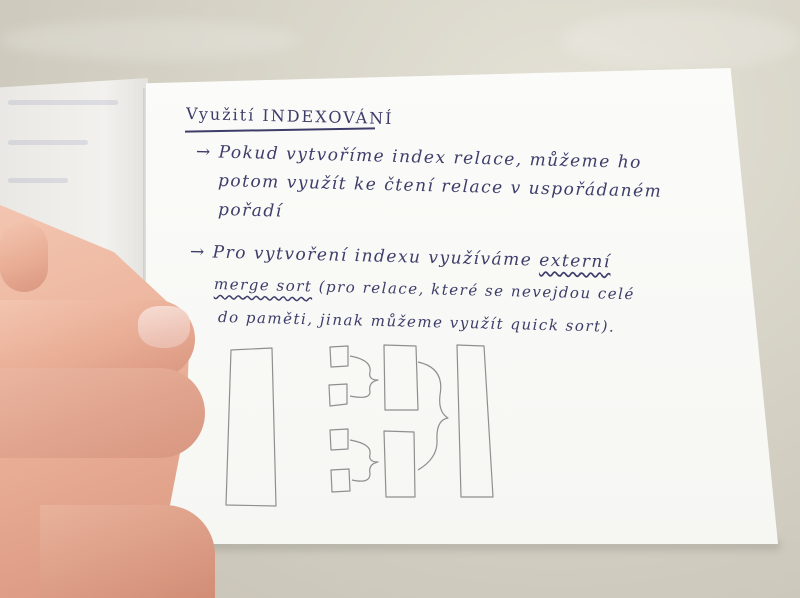 This screenshot has height=598, width=800. Describe the element at coordinates (164, 327) in the screenshot. I see `thumbnail` at that location.